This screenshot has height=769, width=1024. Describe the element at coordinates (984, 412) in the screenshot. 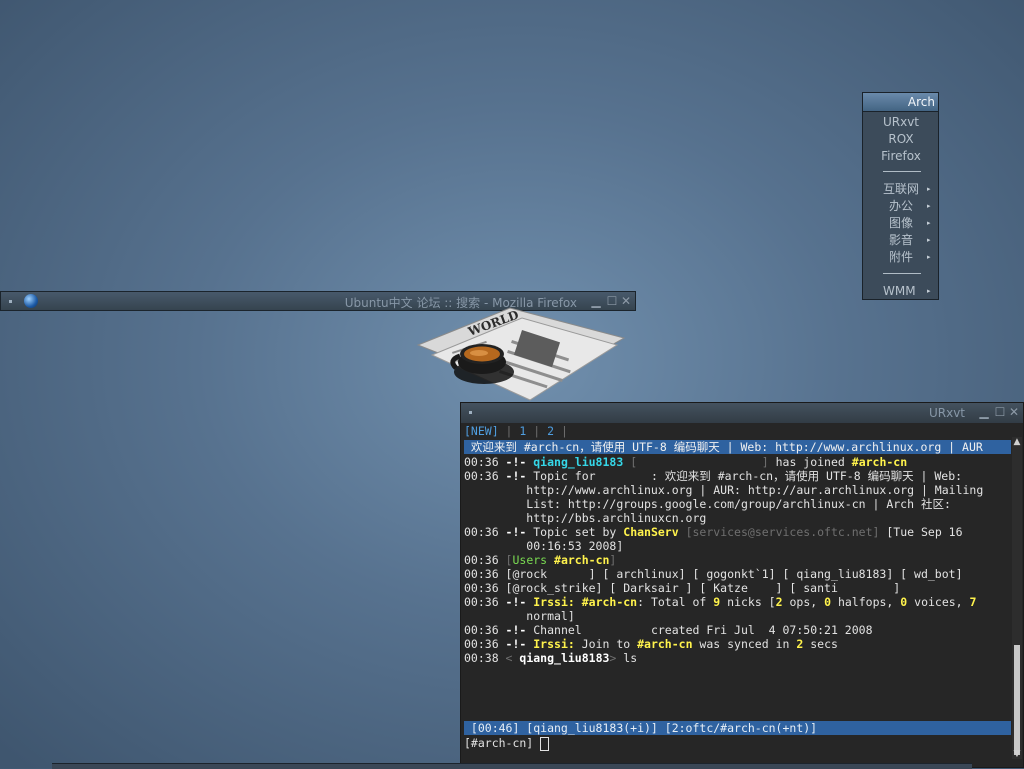

I see `minimize-icon: ▁` at that location.